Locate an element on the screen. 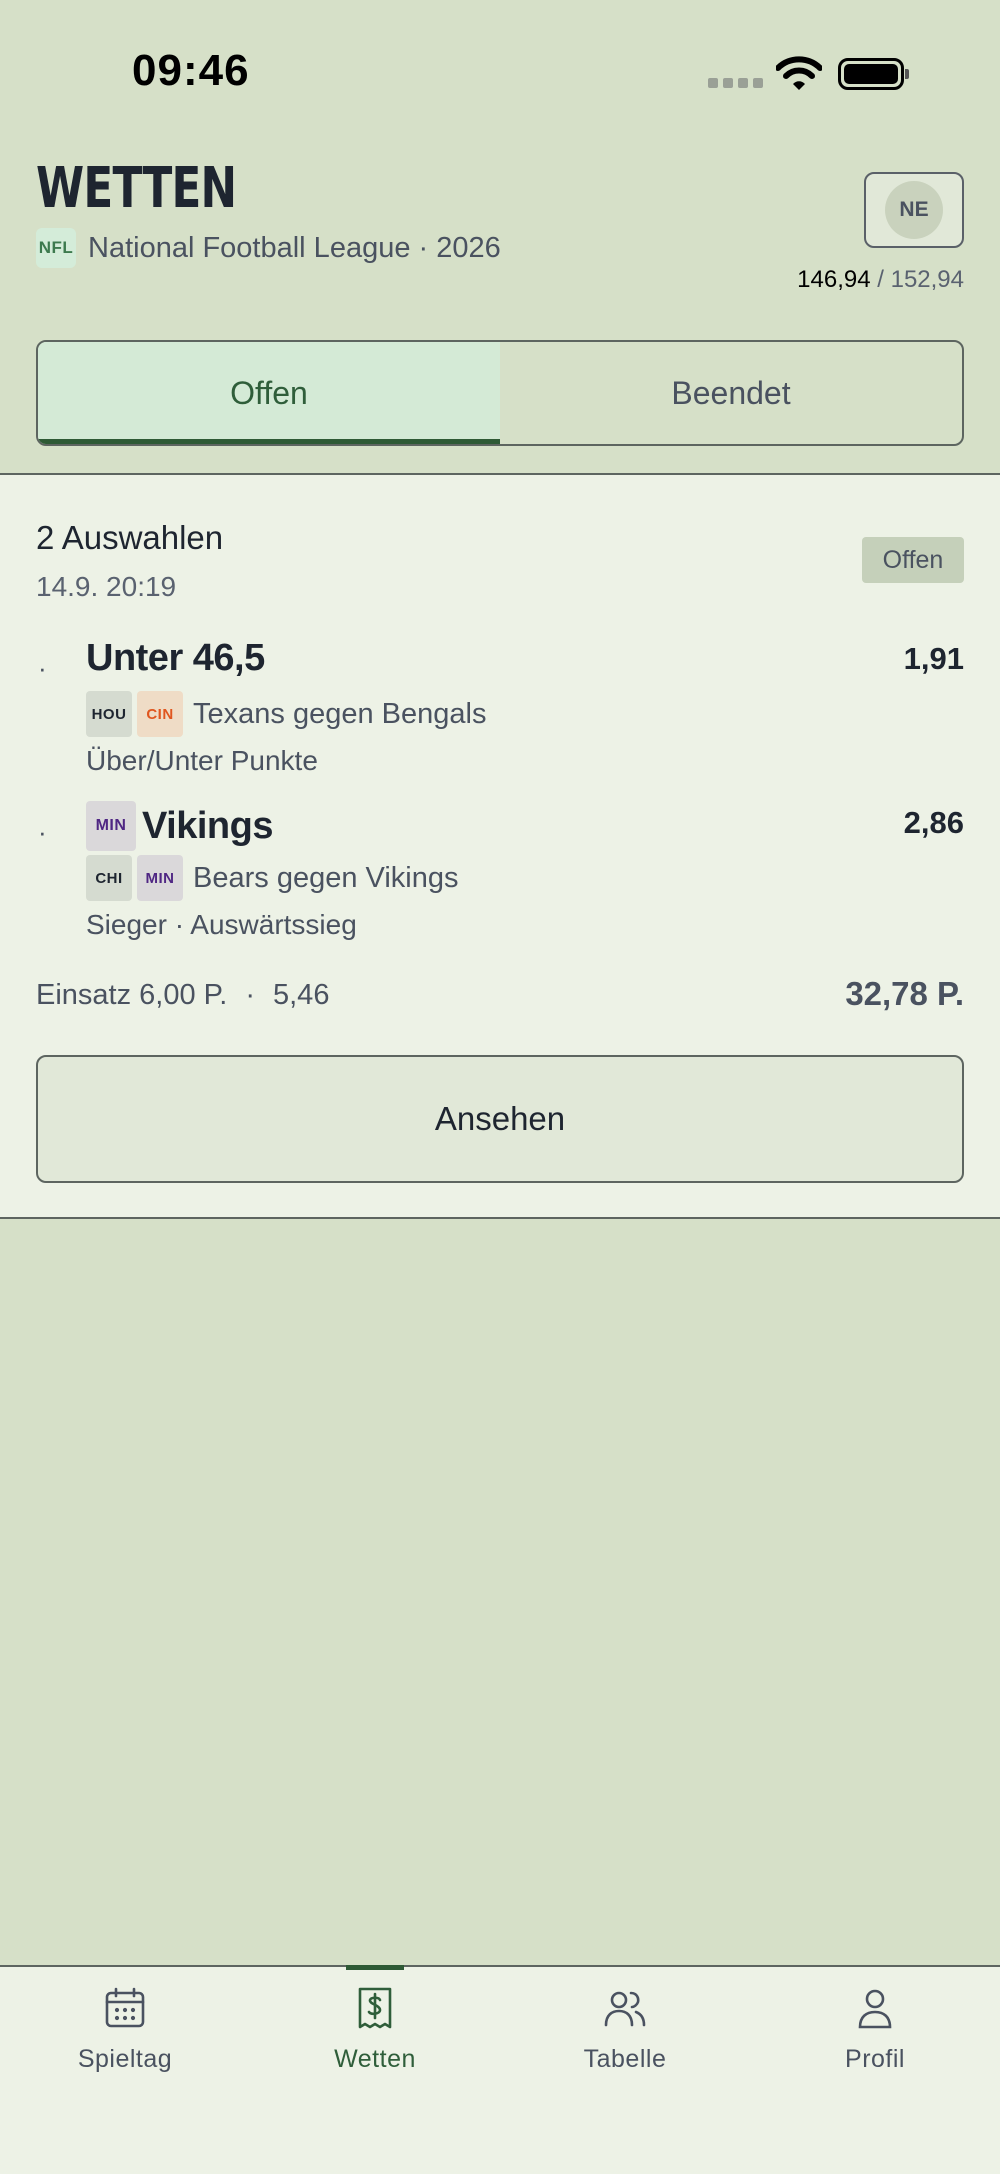 This screenshot has height=2174, width=1000. profile-avatar-button: NE is located at coordinates (914, 210).